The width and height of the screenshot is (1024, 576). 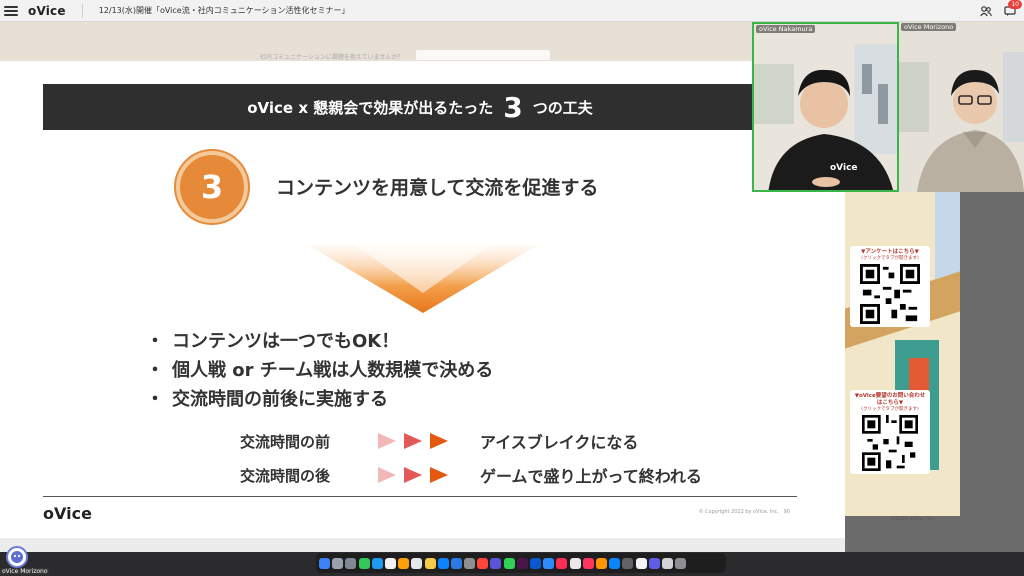 What do you see at coordinates (559, 442) in the screenshot?
I see `timing-value: アイスブレイクになる` at bounding box center [559, 442].